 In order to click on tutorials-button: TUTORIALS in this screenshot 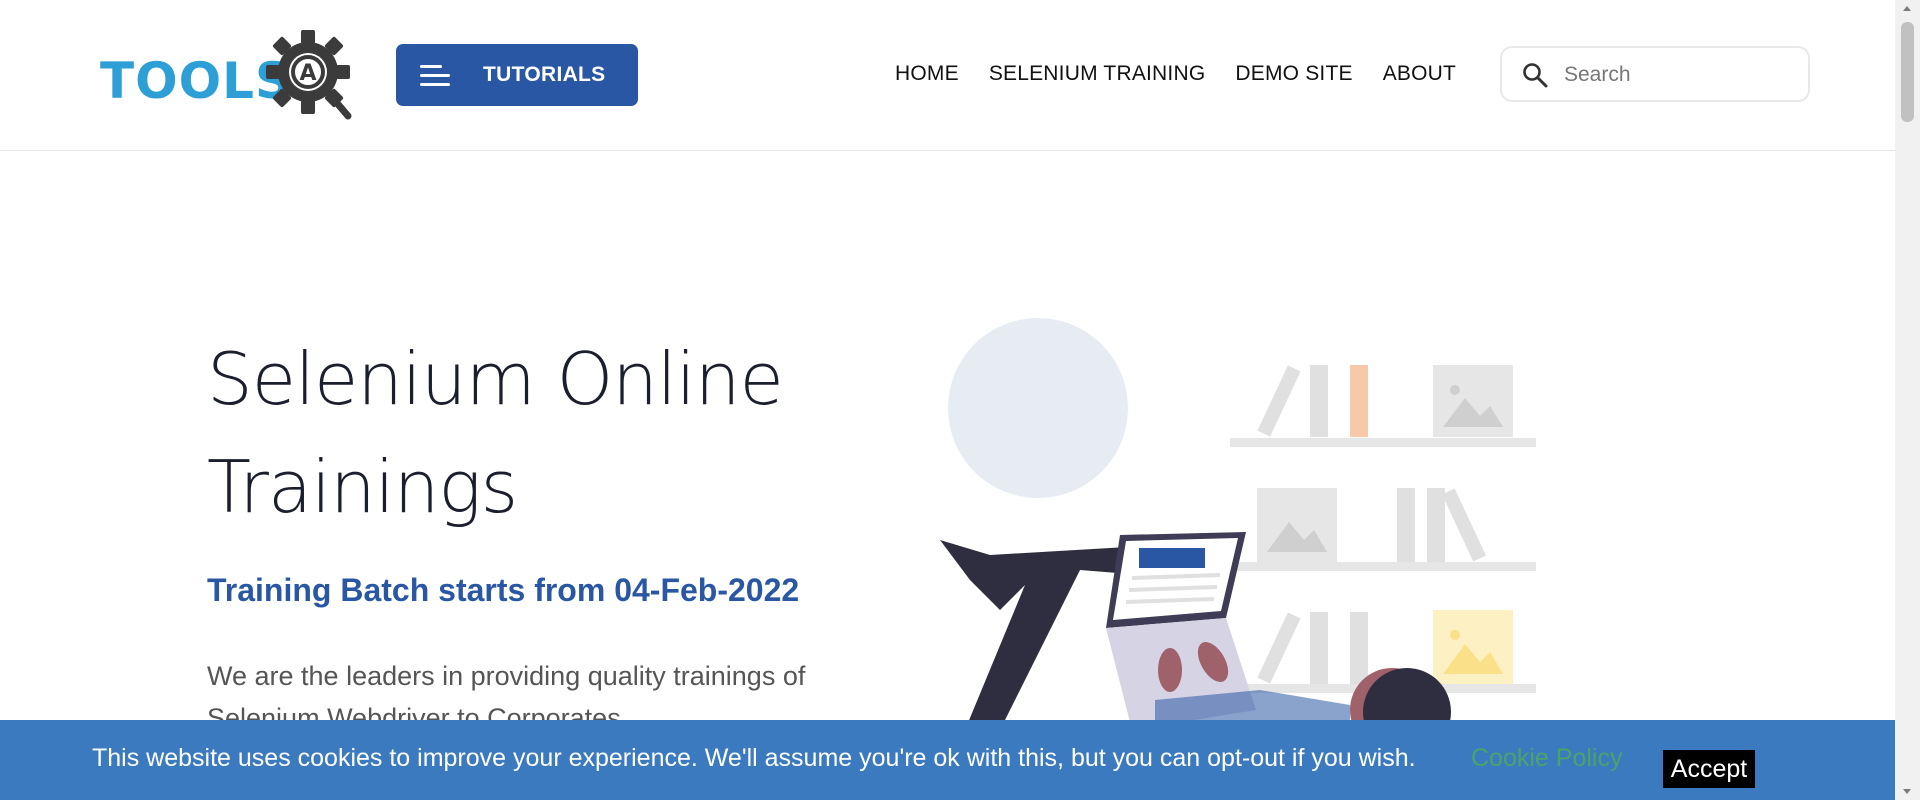, I will do `click(517, 75)`.